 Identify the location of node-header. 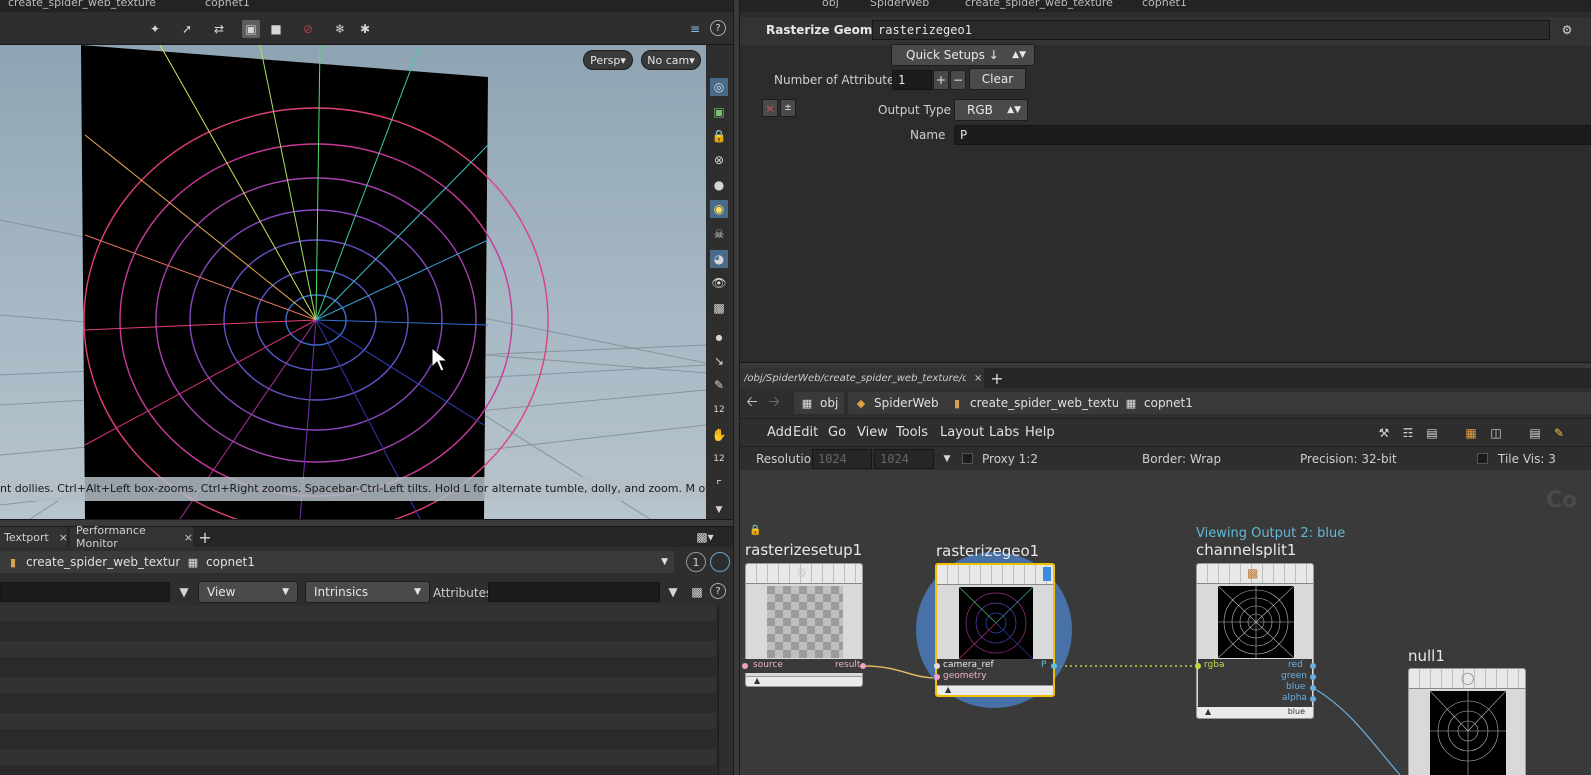
(995, 575).